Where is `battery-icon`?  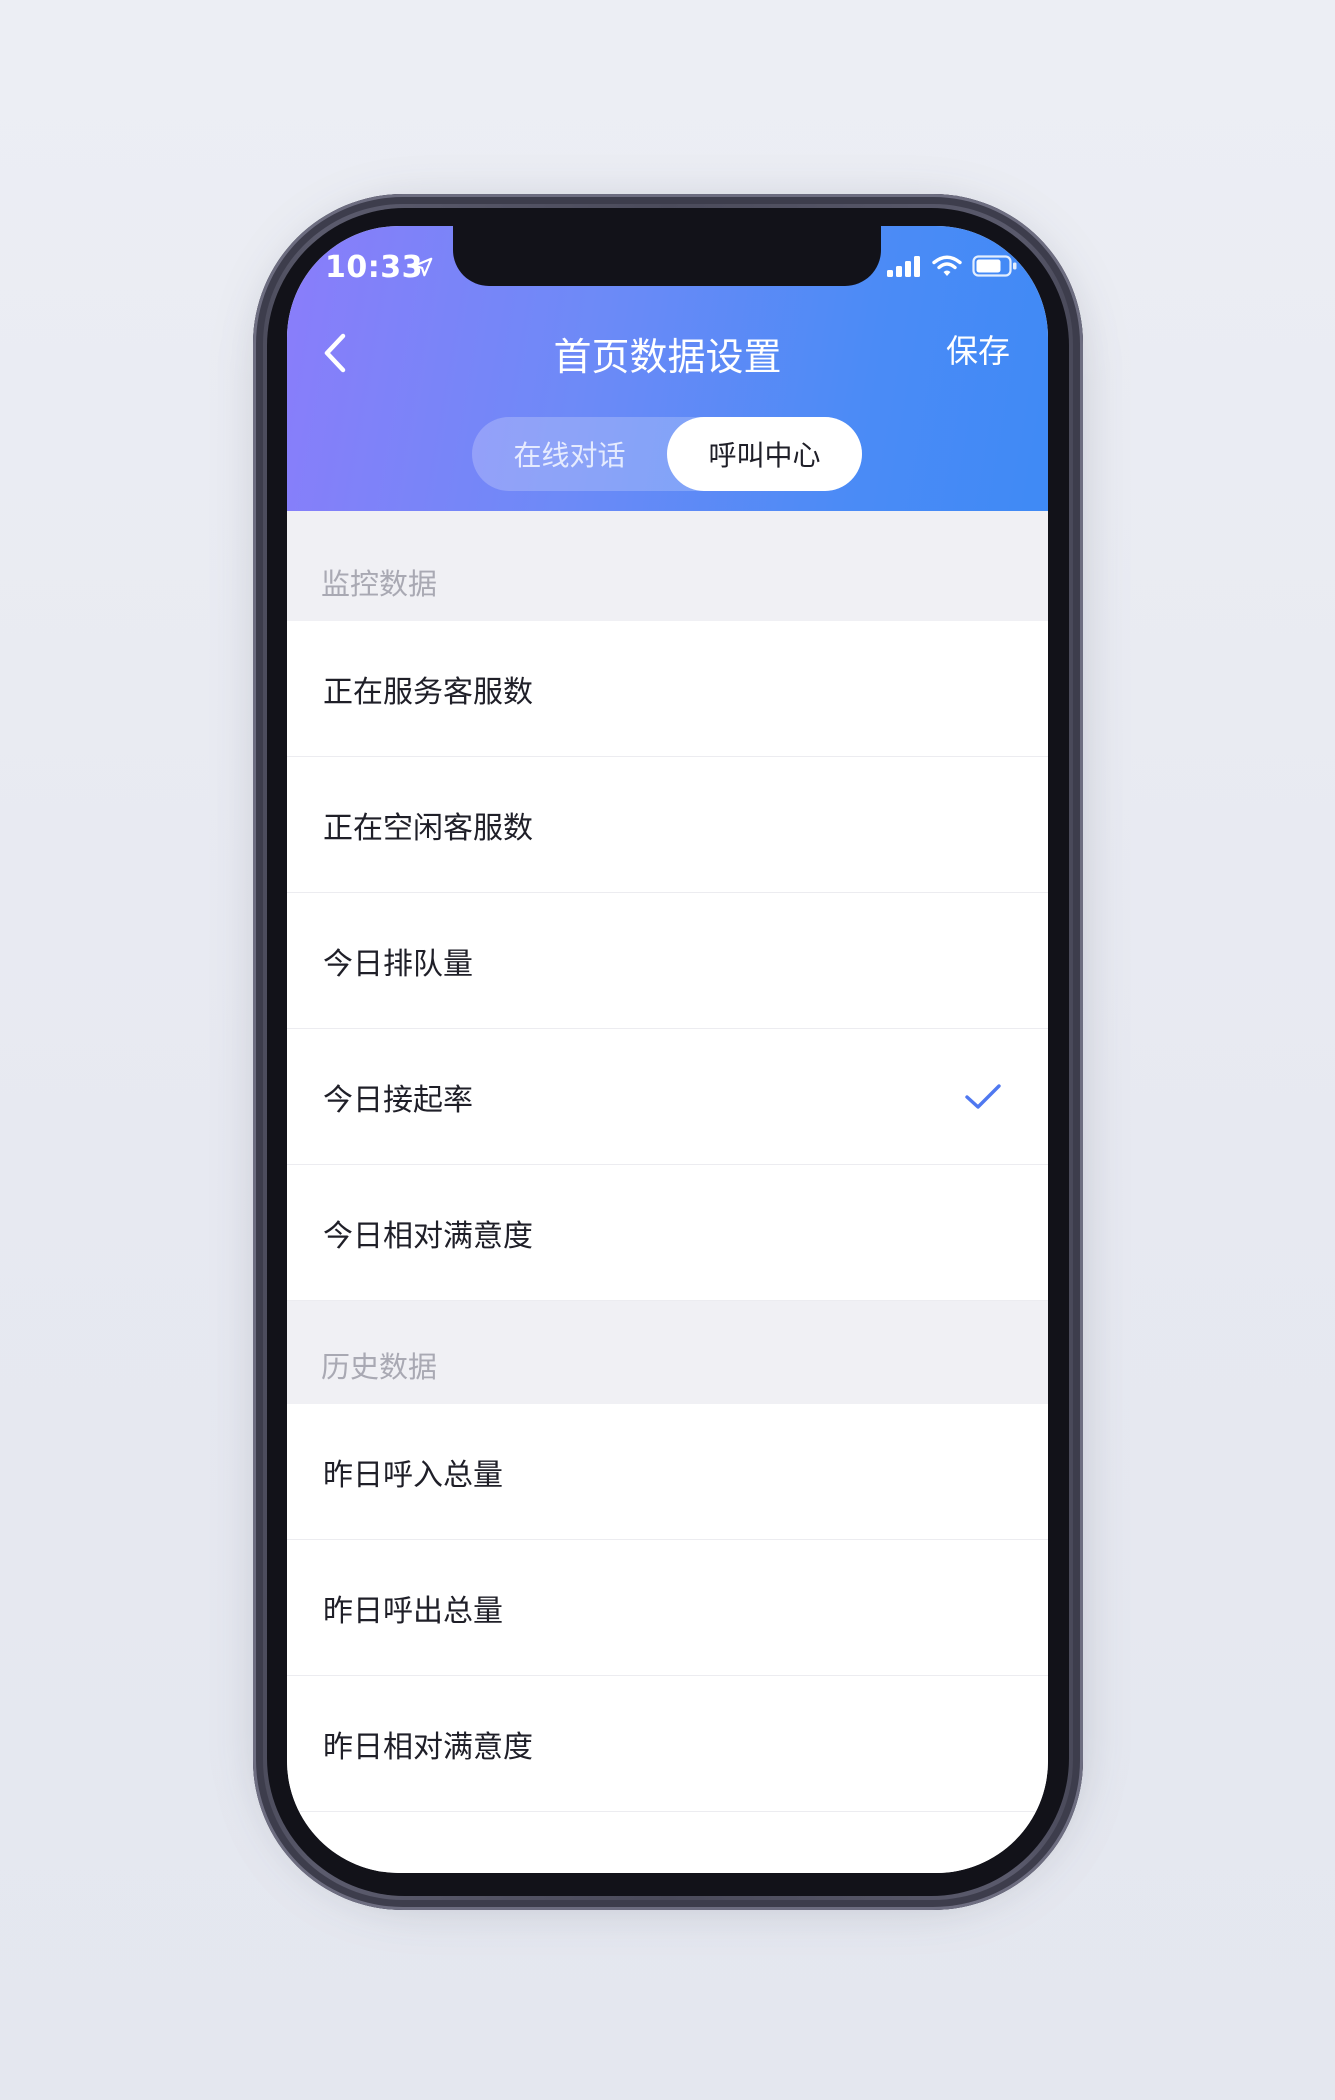
battery-icon is located at coordinates (994, 266).